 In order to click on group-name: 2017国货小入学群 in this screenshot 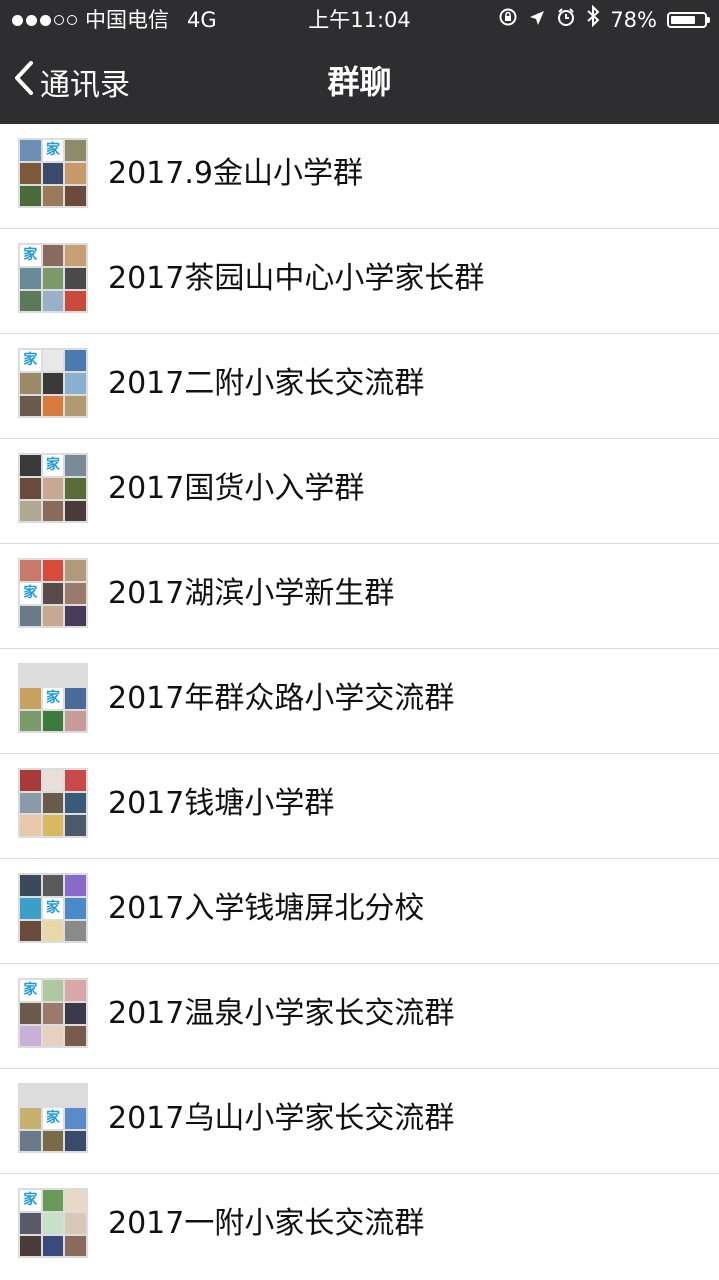, I will do `click(236, 488)`.